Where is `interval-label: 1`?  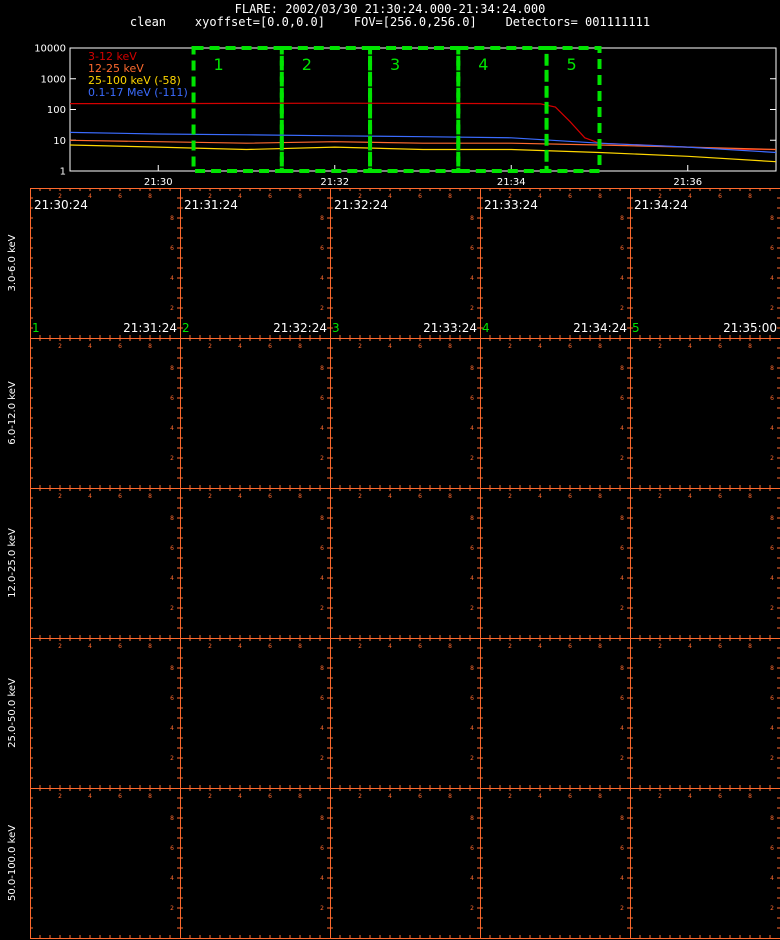 interval-label: 1 is located at coordinates (219, 64).